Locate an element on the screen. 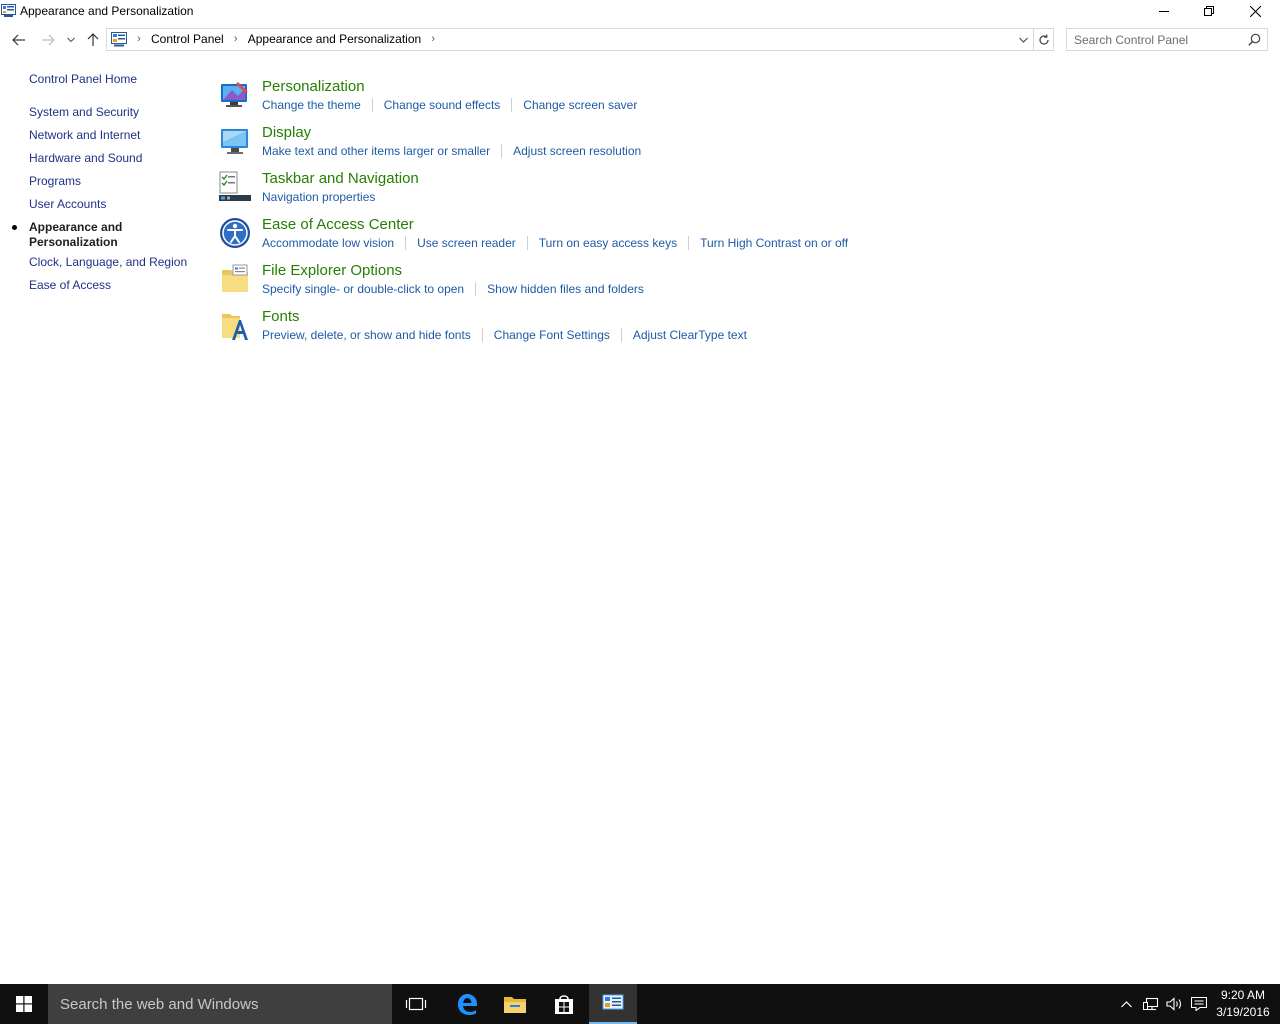  refresh-icon is located at coordinates (1043, 39).